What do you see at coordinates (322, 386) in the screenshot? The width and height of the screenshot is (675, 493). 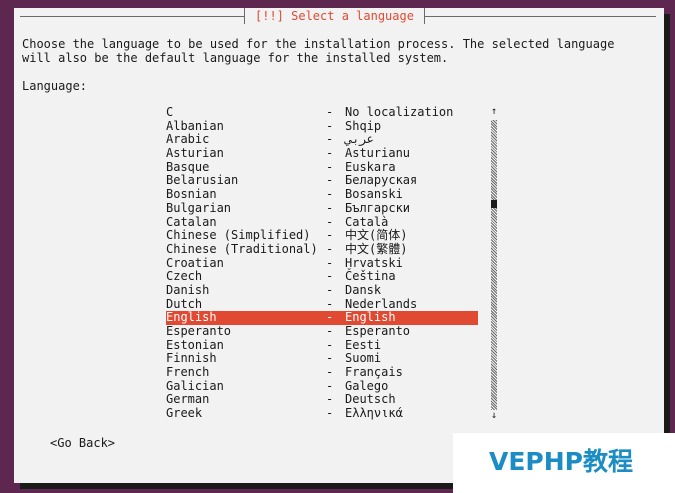 I see `language-item: Galician - Galego` at bounding box center [322, 386].